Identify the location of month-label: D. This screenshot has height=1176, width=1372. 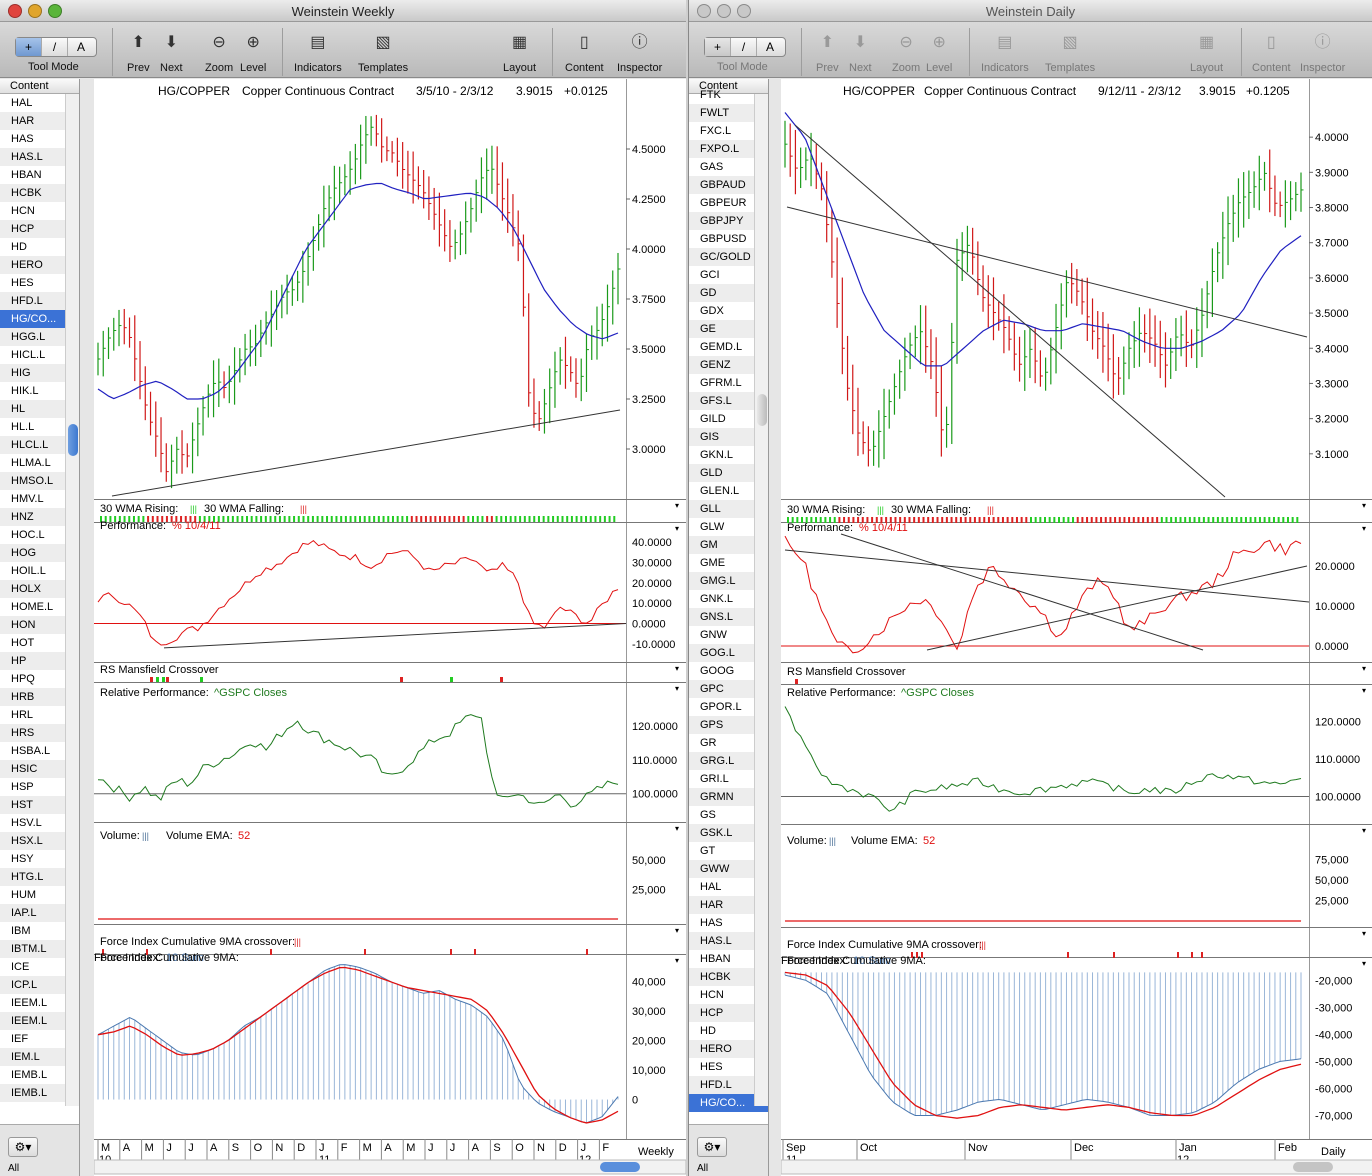
(563, 1148).